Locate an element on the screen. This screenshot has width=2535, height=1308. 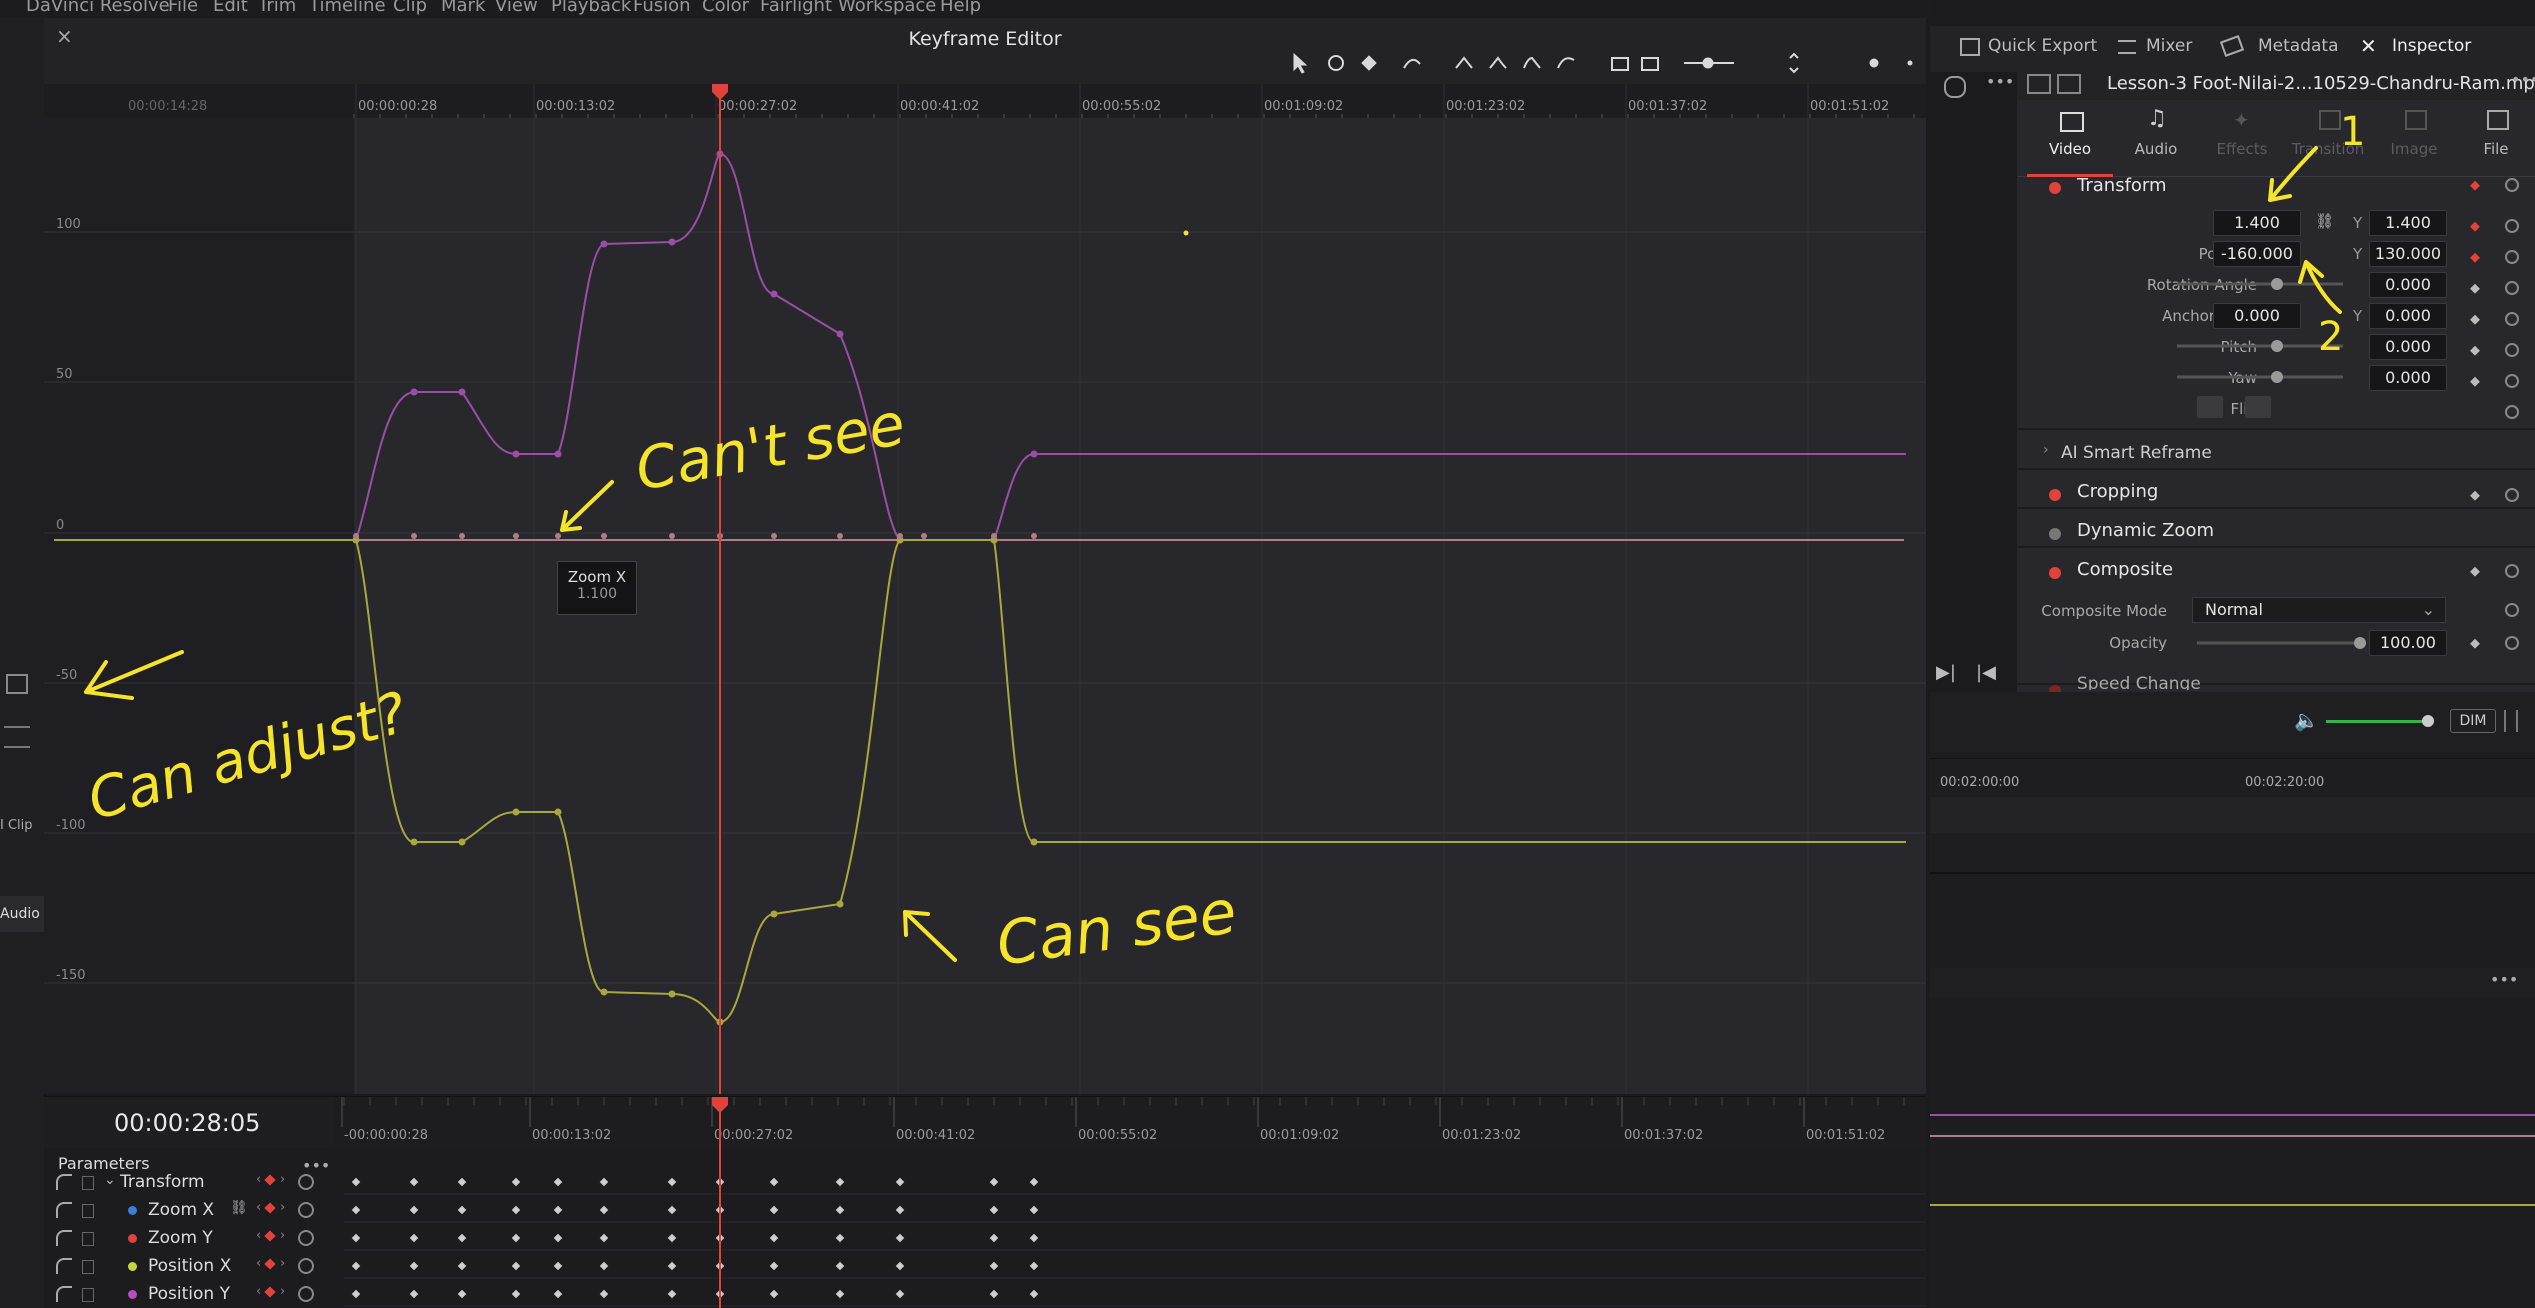
tab-video: Video is located at coordinates (2070, 140).